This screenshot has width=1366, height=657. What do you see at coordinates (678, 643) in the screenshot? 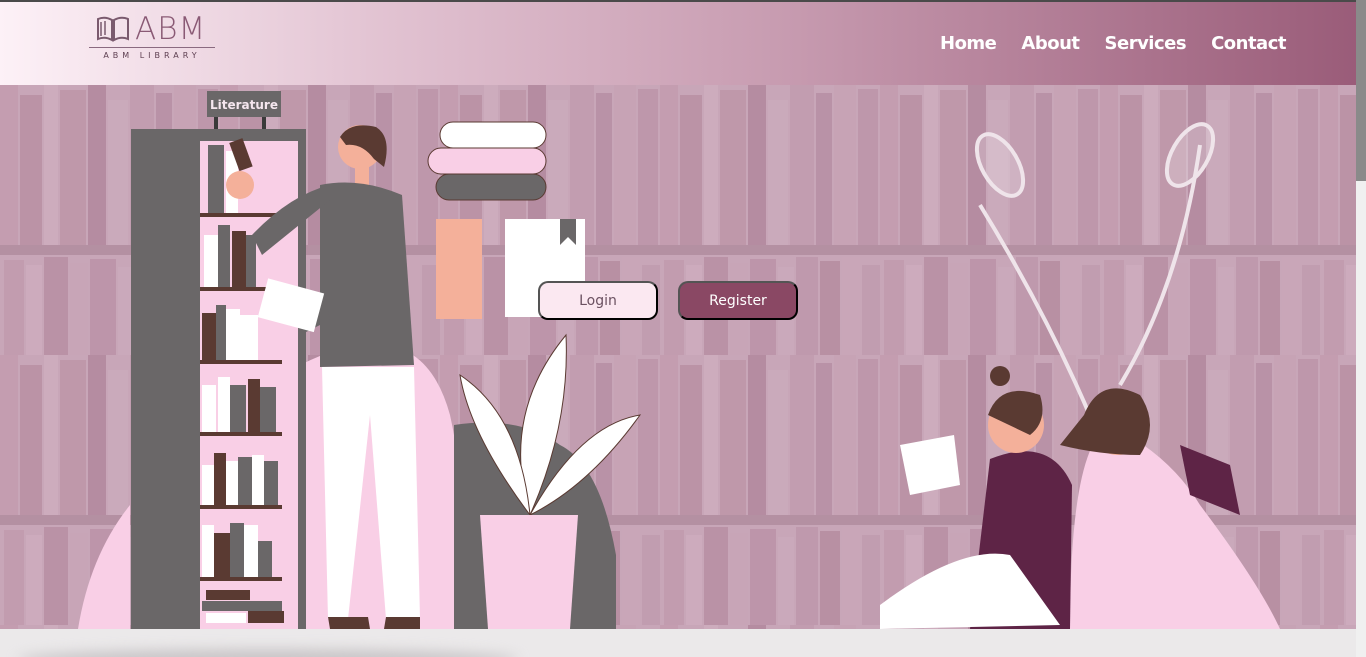
I see `next-section-strip` at bounding box center [678, 643].